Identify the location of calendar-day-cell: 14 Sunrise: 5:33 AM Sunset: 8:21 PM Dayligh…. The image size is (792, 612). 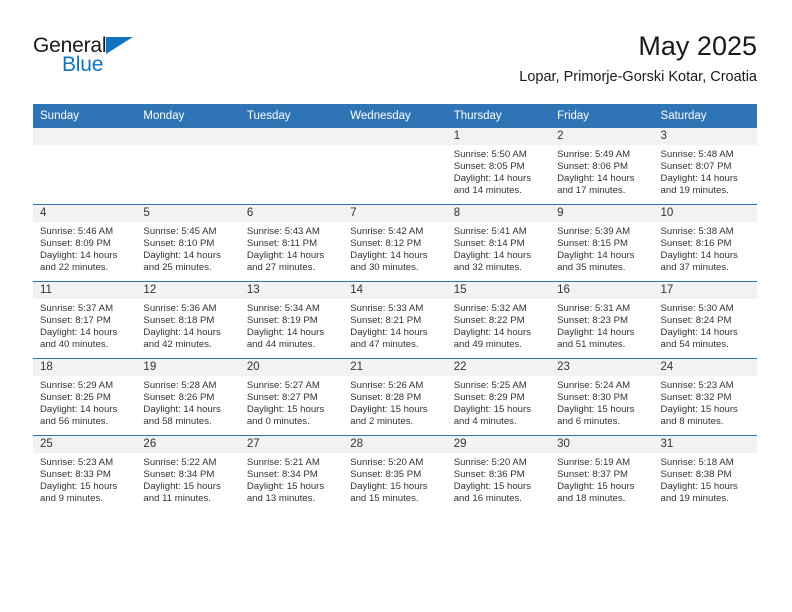
(395, 320).